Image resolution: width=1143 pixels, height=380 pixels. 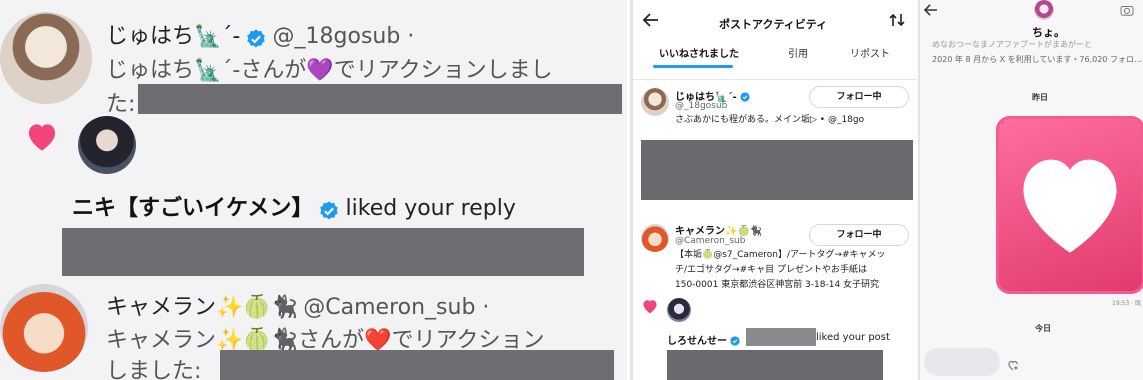 What do you see at coordinates (46, 58) in the screenshot?
I see `avatar-juhachi` at bounding box center [46, 58].